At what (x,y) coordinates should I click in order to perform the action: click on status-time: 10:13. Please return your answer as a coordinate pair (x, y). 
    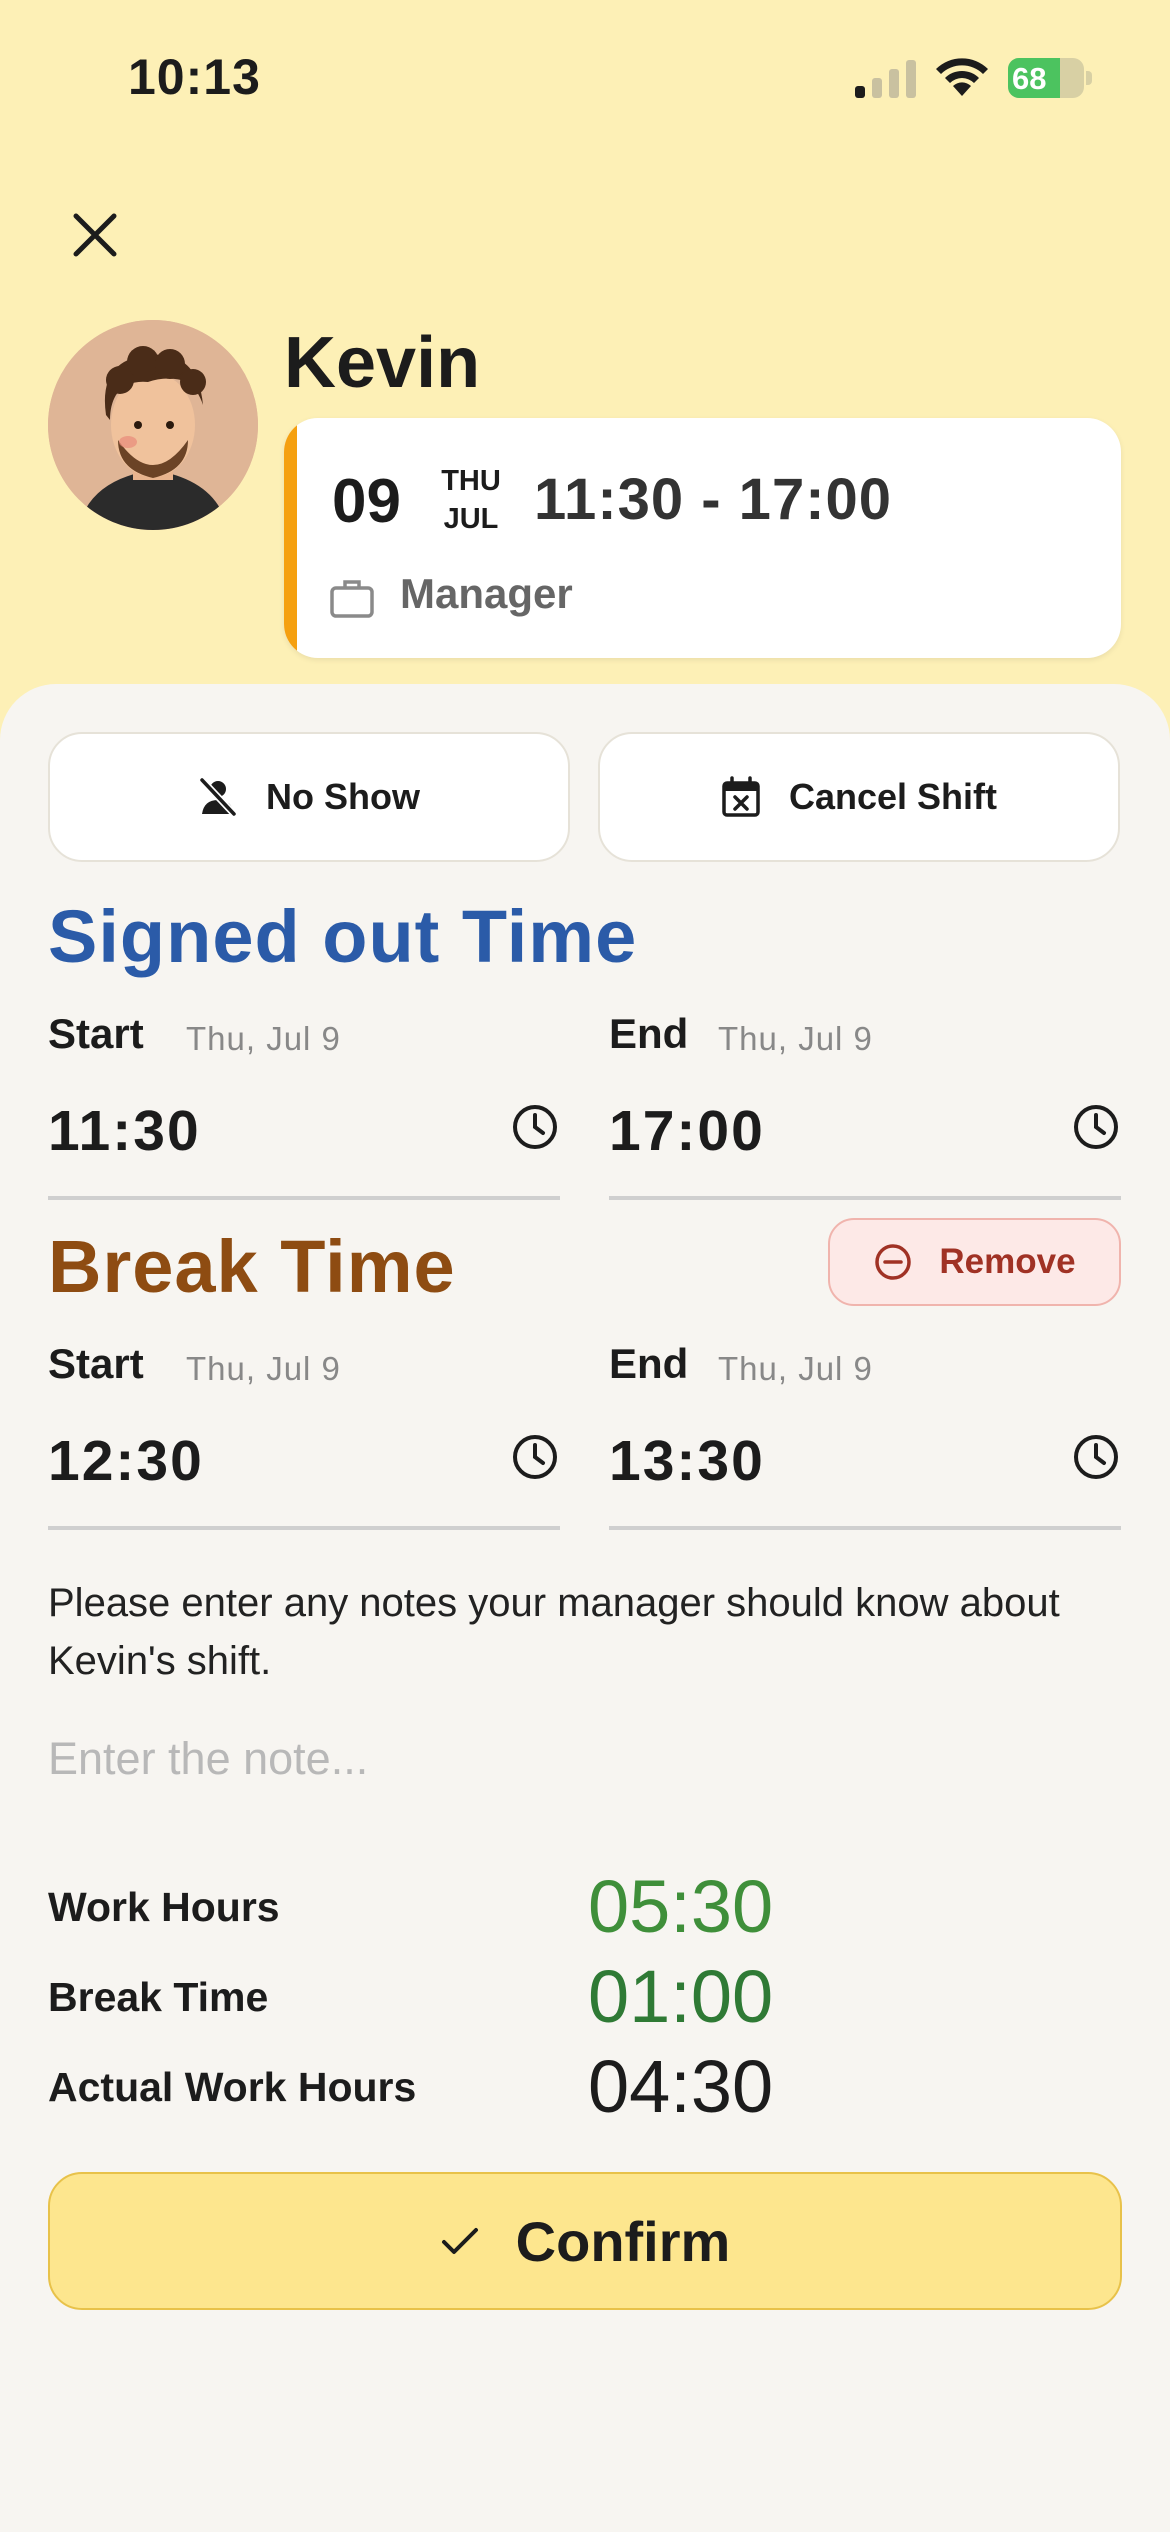
    Looking at the image, I should click on (194, 77).